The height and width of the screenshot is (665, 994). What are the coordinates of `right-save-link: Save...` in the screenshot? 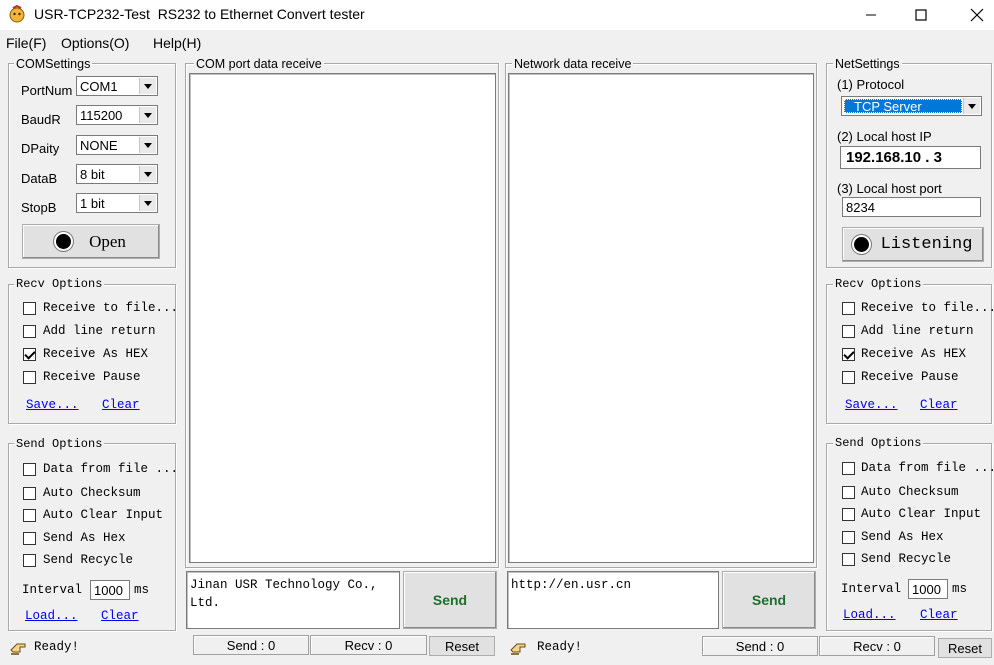 It's located at (871, 405).